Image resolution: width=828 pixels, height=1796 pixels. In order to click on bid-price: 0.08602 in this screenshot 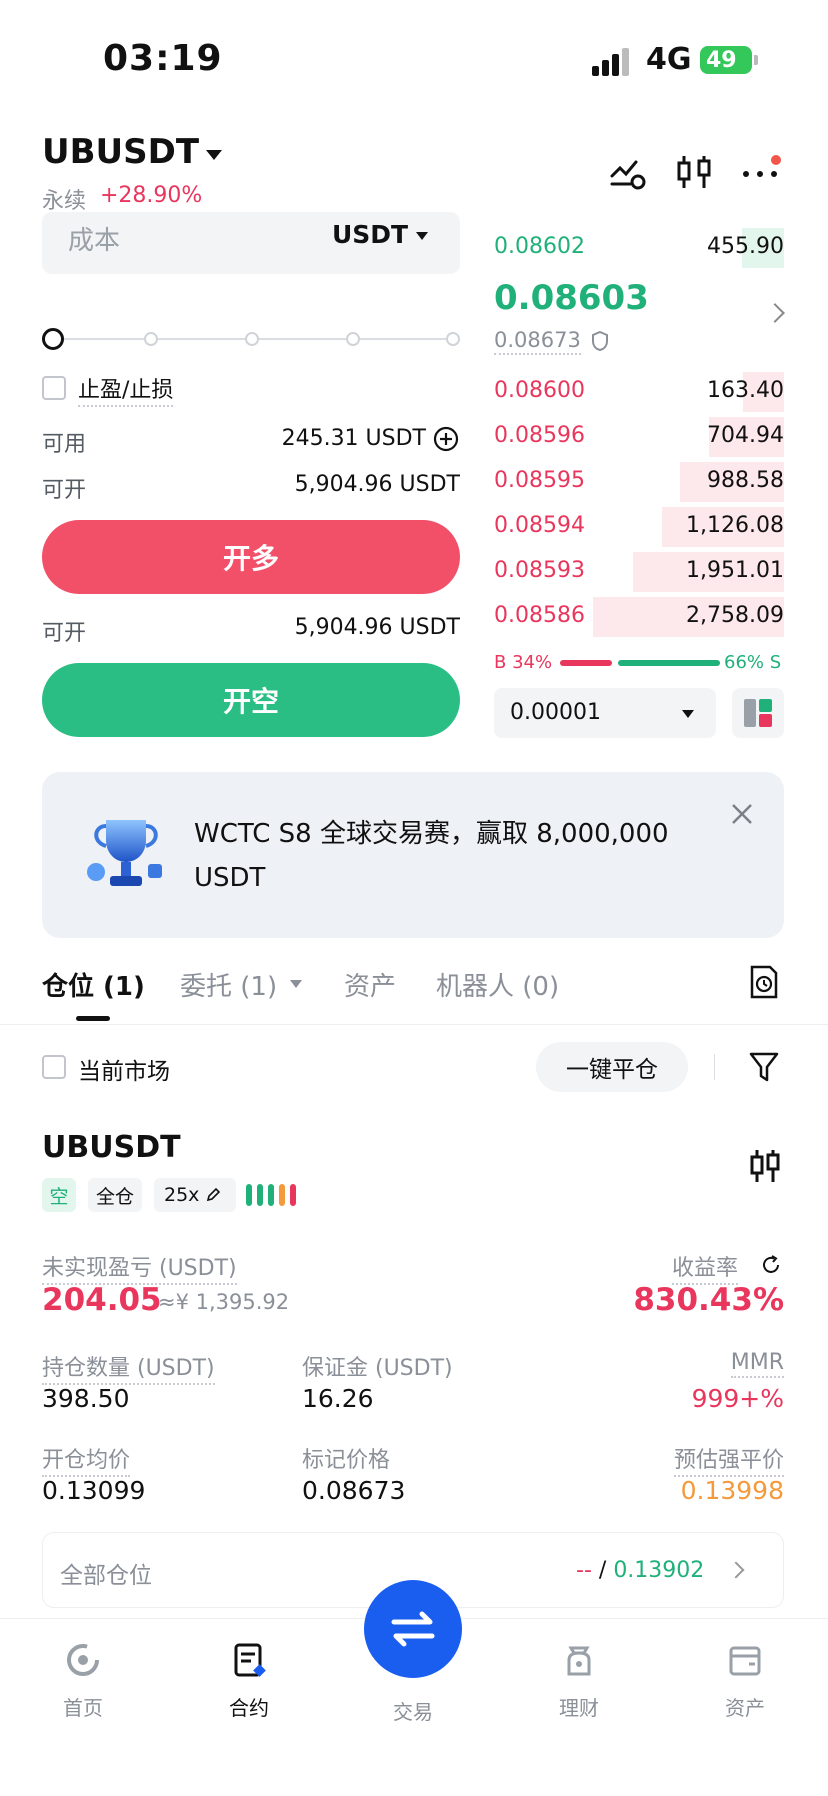, I will do `click(539, 246)`.